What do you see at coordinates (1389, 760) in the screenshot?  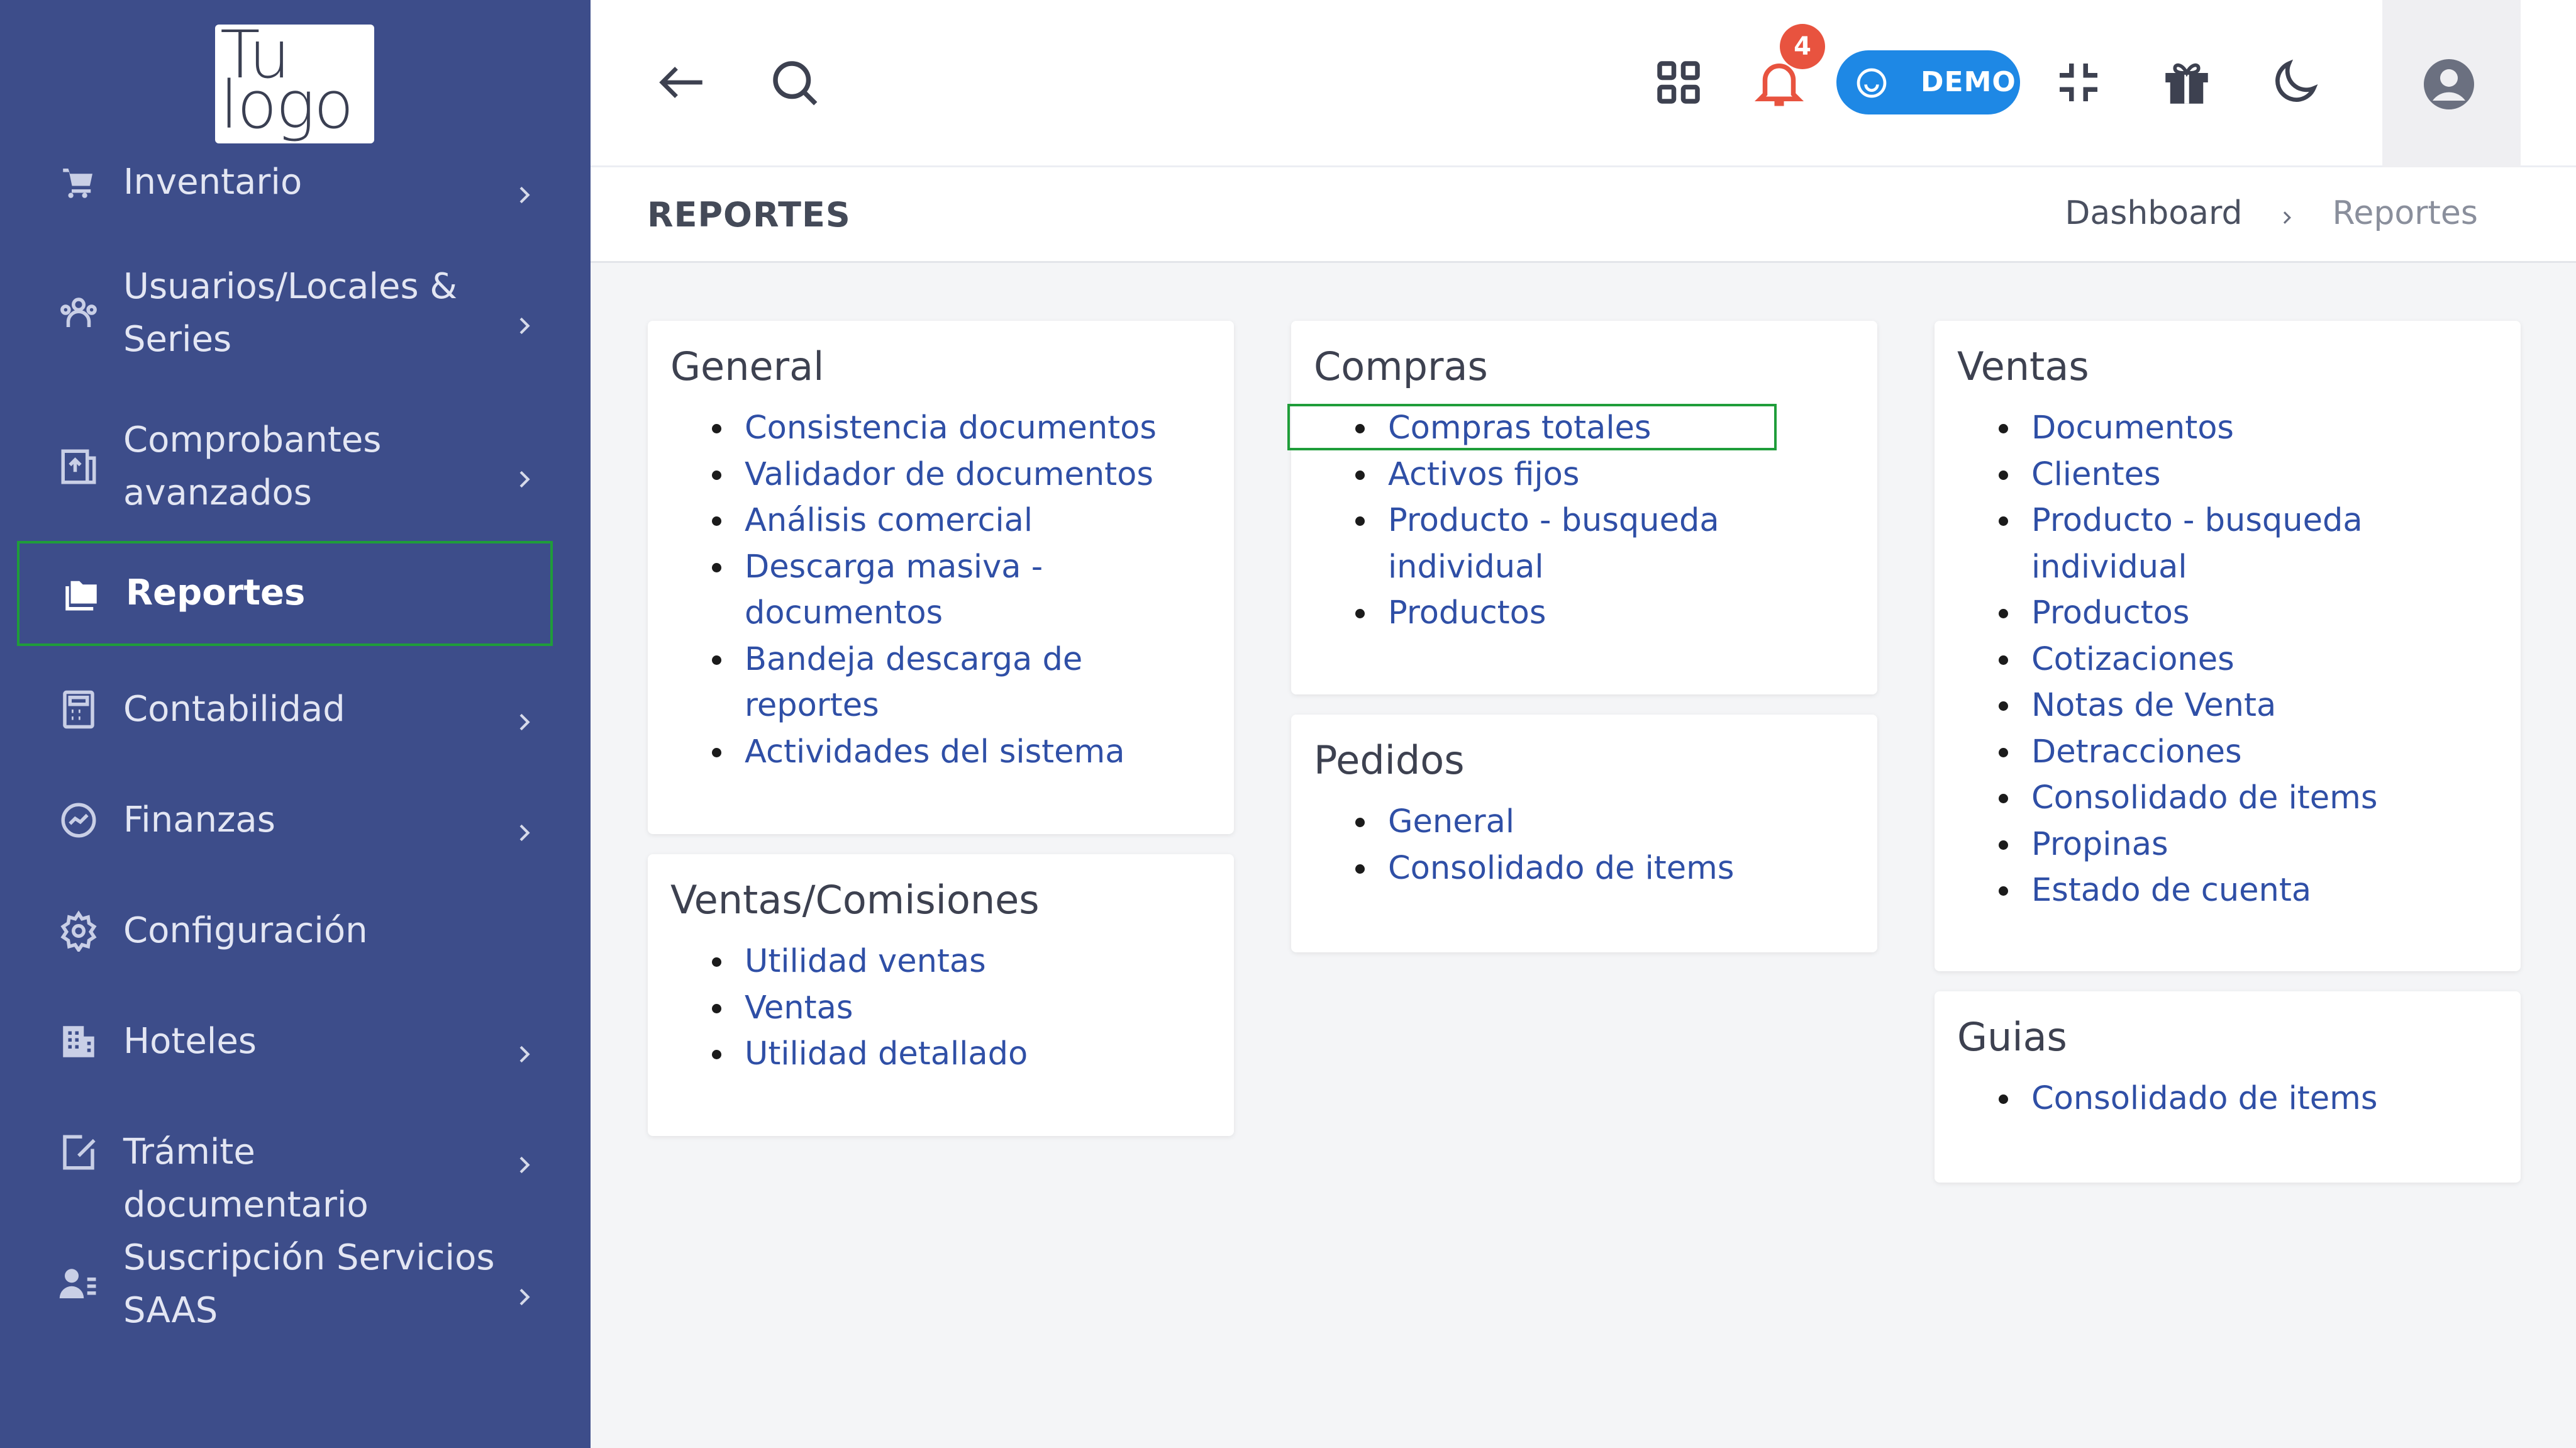 I see `card-title: Pedidos` at bounding box center [1389, 760].